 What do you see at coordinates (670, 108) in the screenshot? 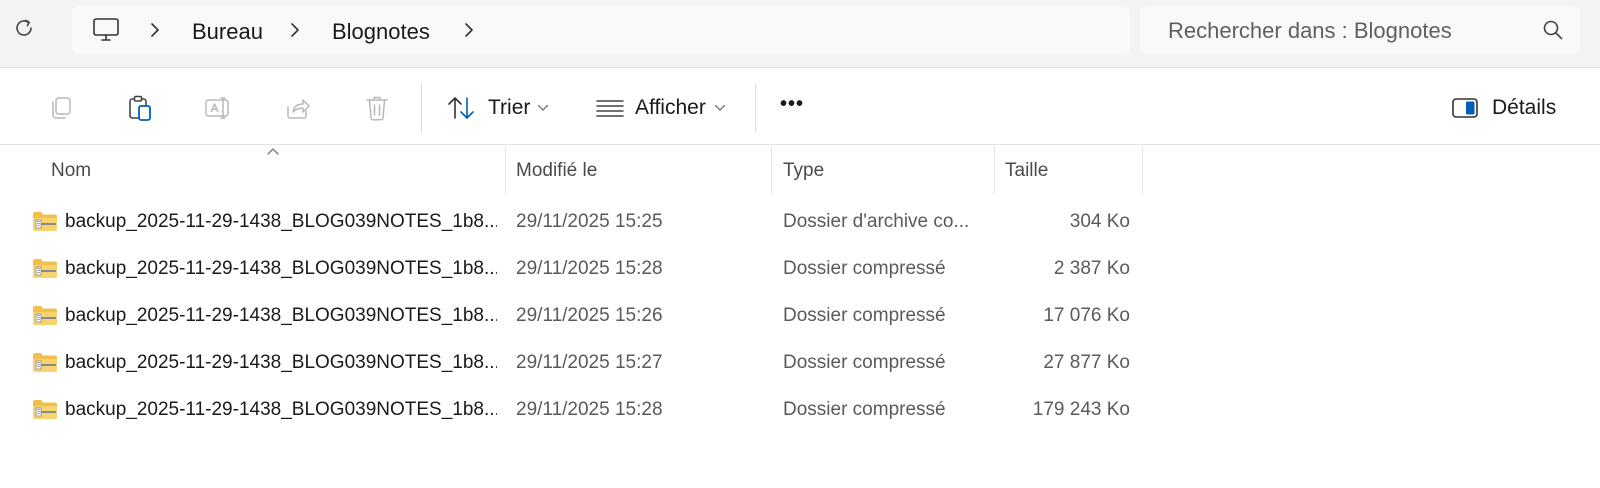
I see `view-label: Afficher` at bounding box center [670, 108].